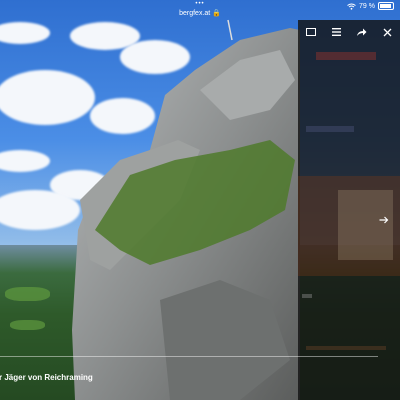 The image size is (400, 400). I want to click on status-right: 79 %, so click(370, 6).